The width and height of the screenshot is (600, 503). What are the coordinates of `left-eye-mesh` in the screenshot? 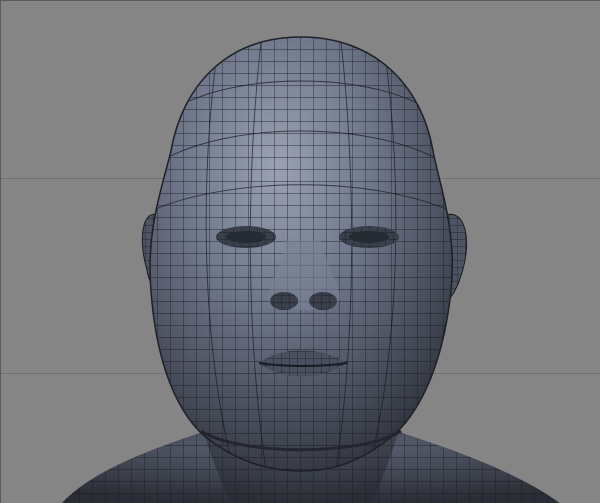 It's located at (246, 237).